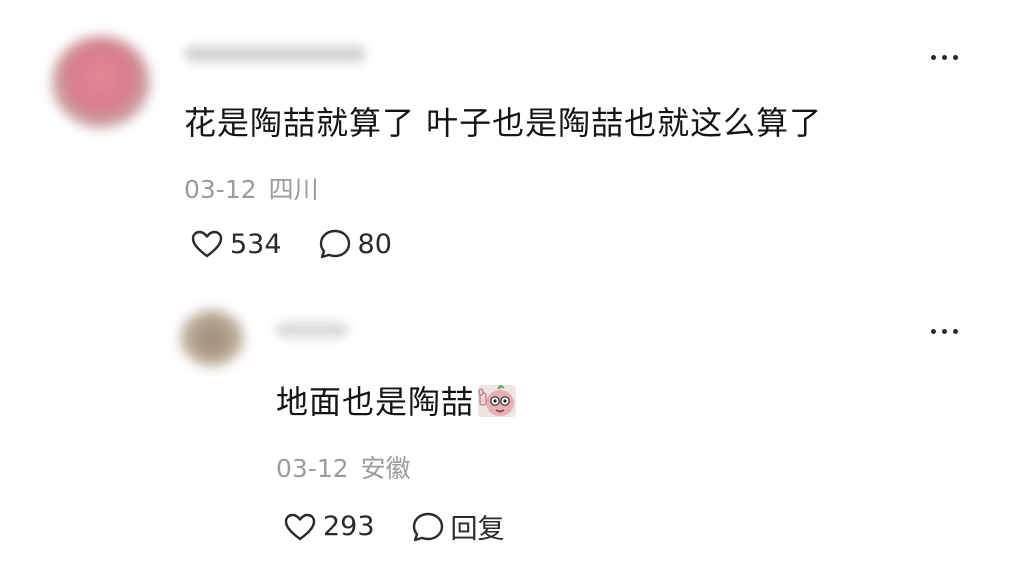  I want to click on comment-meta: 03-12 四川, so click(251, 188).